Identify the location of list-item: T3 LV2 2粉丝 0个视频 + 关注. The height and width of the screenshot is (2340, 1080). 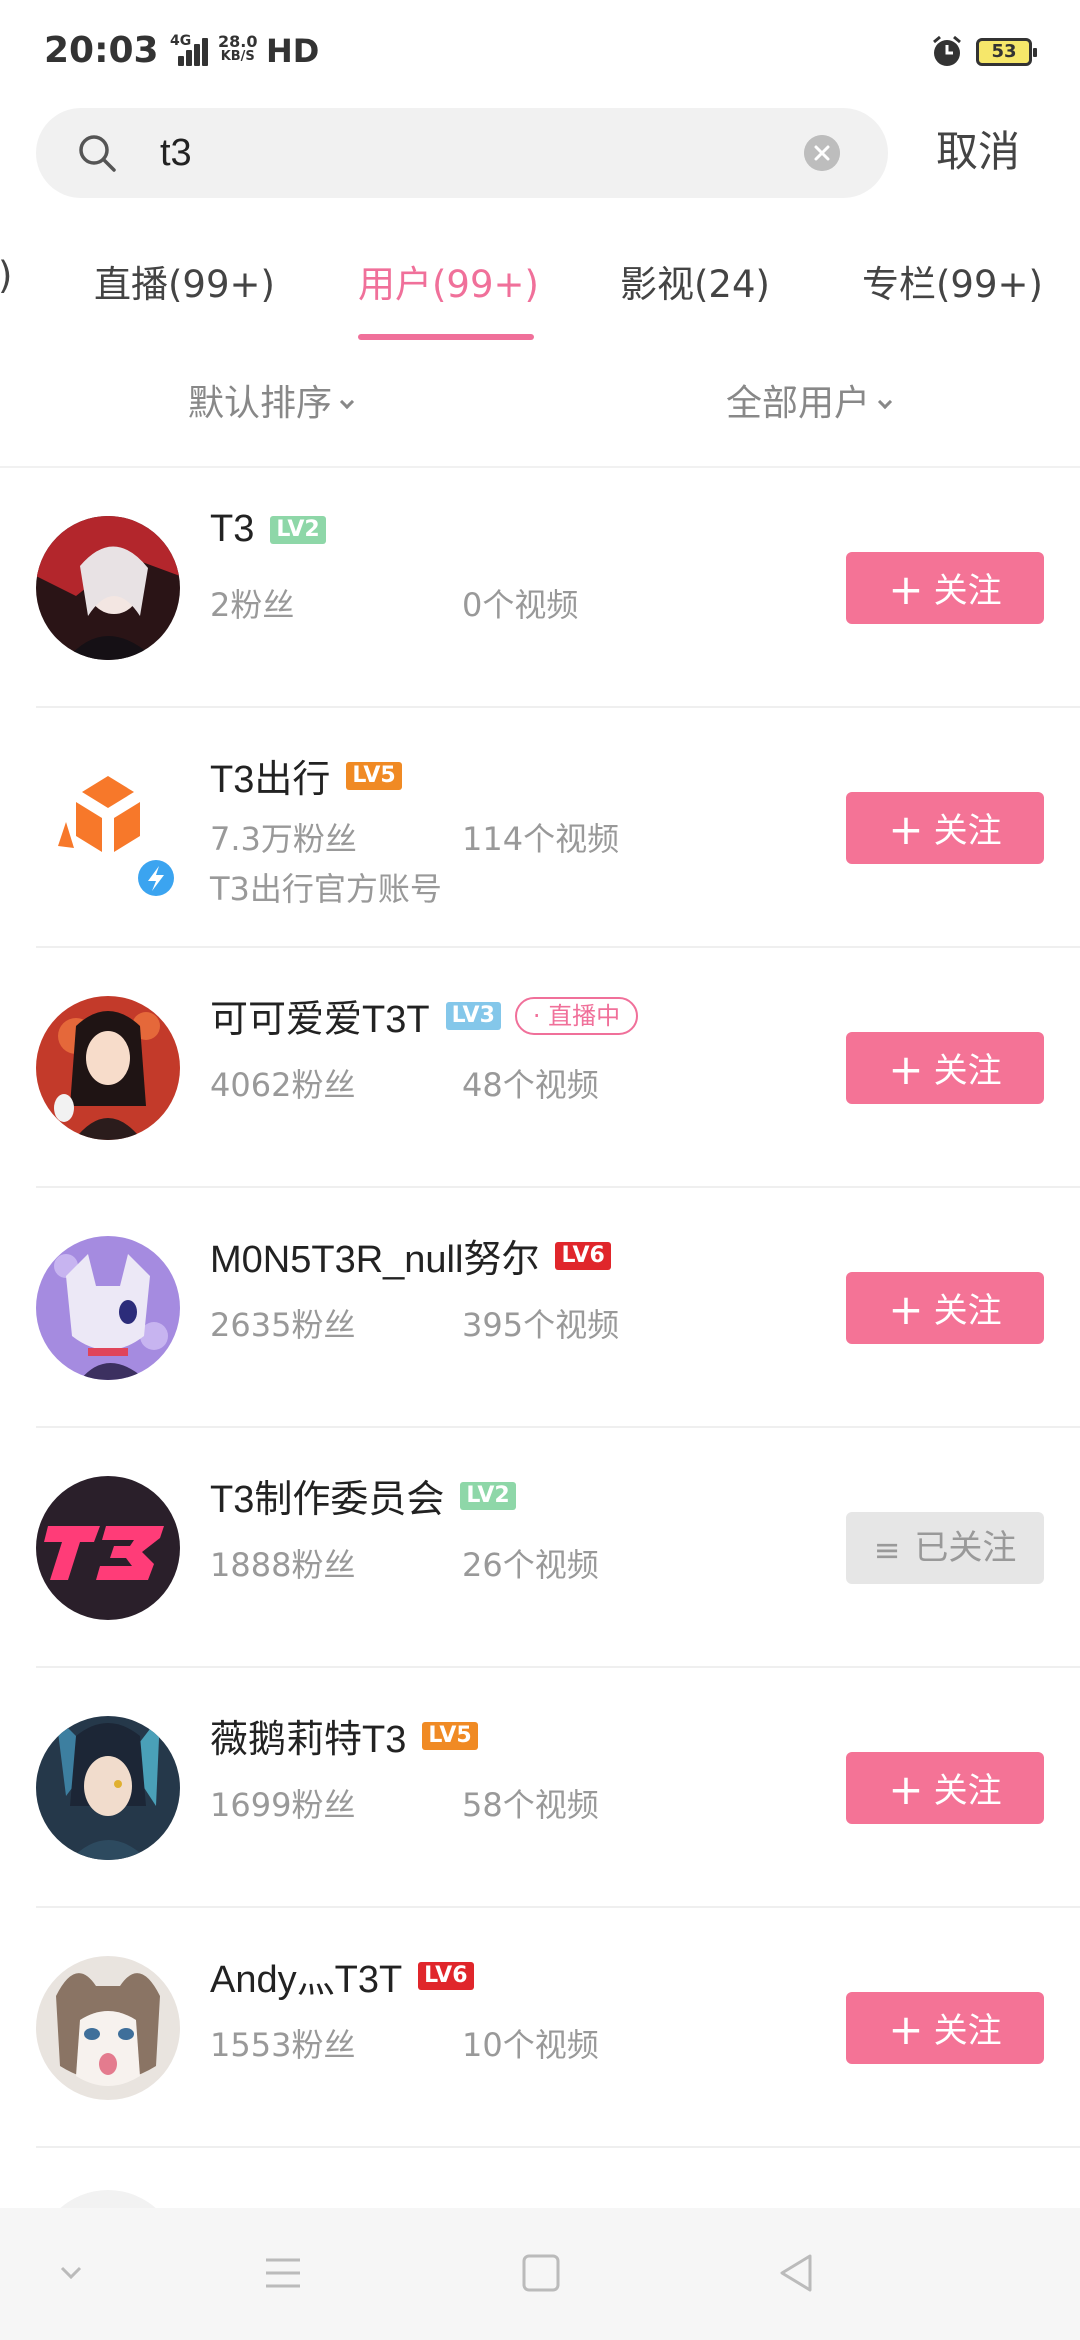
(540, 588).